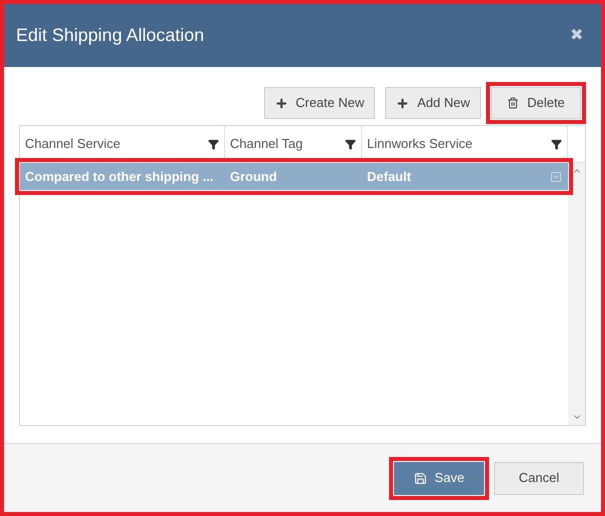 The height and width of the screenshot is (516, 605). Describe the element at coordinates (465, 144) in the screenshot. I see `column-header: Linnworks Service` at that location.